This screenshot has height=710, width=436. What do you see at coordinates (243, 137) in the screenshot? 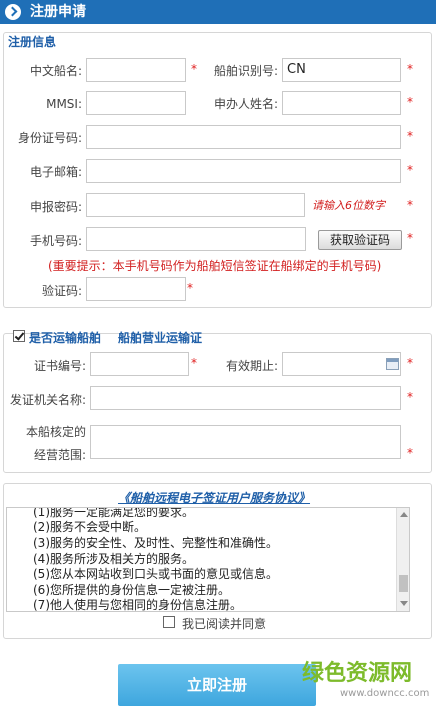
I see `id-card-input` at bounding box center [243, 137].